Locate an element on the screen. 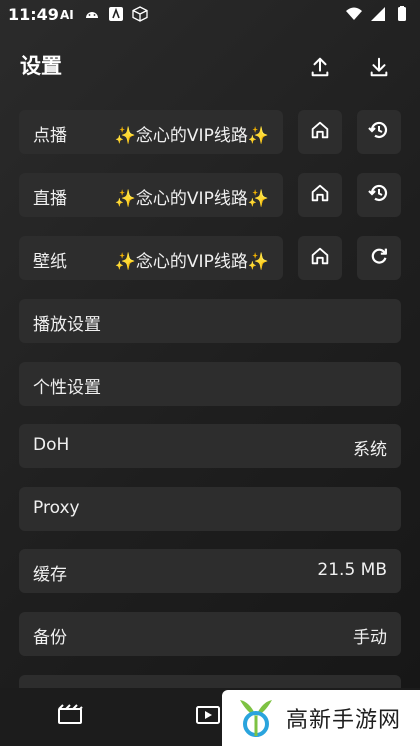  vod-home-button is located at coordinates (320, 132).